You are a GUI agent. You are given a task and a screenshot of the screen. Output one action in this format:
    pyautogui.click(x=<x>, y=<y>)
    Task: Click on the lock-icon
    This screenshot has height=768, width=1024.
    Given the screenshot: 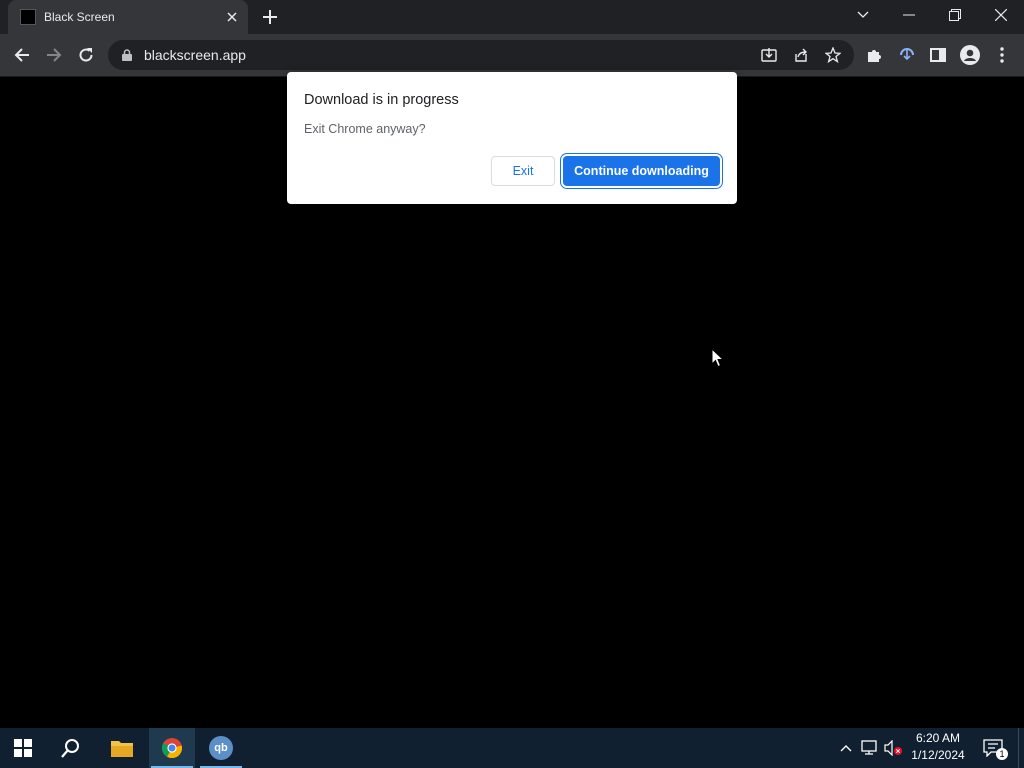 What is the action you would take?
    pyautogui.click(x=127, y=55)
    